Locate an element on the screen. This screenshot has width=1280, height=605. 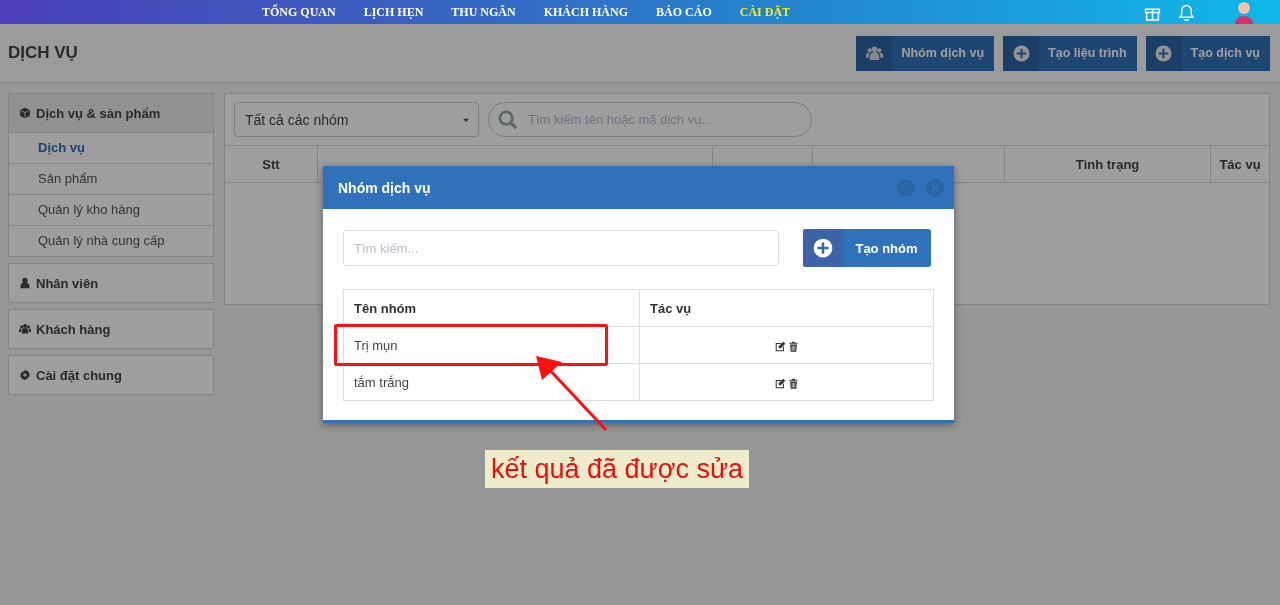
sidebar-item: Quản lý nhà cung cấp is located at coordinates (111, 241).